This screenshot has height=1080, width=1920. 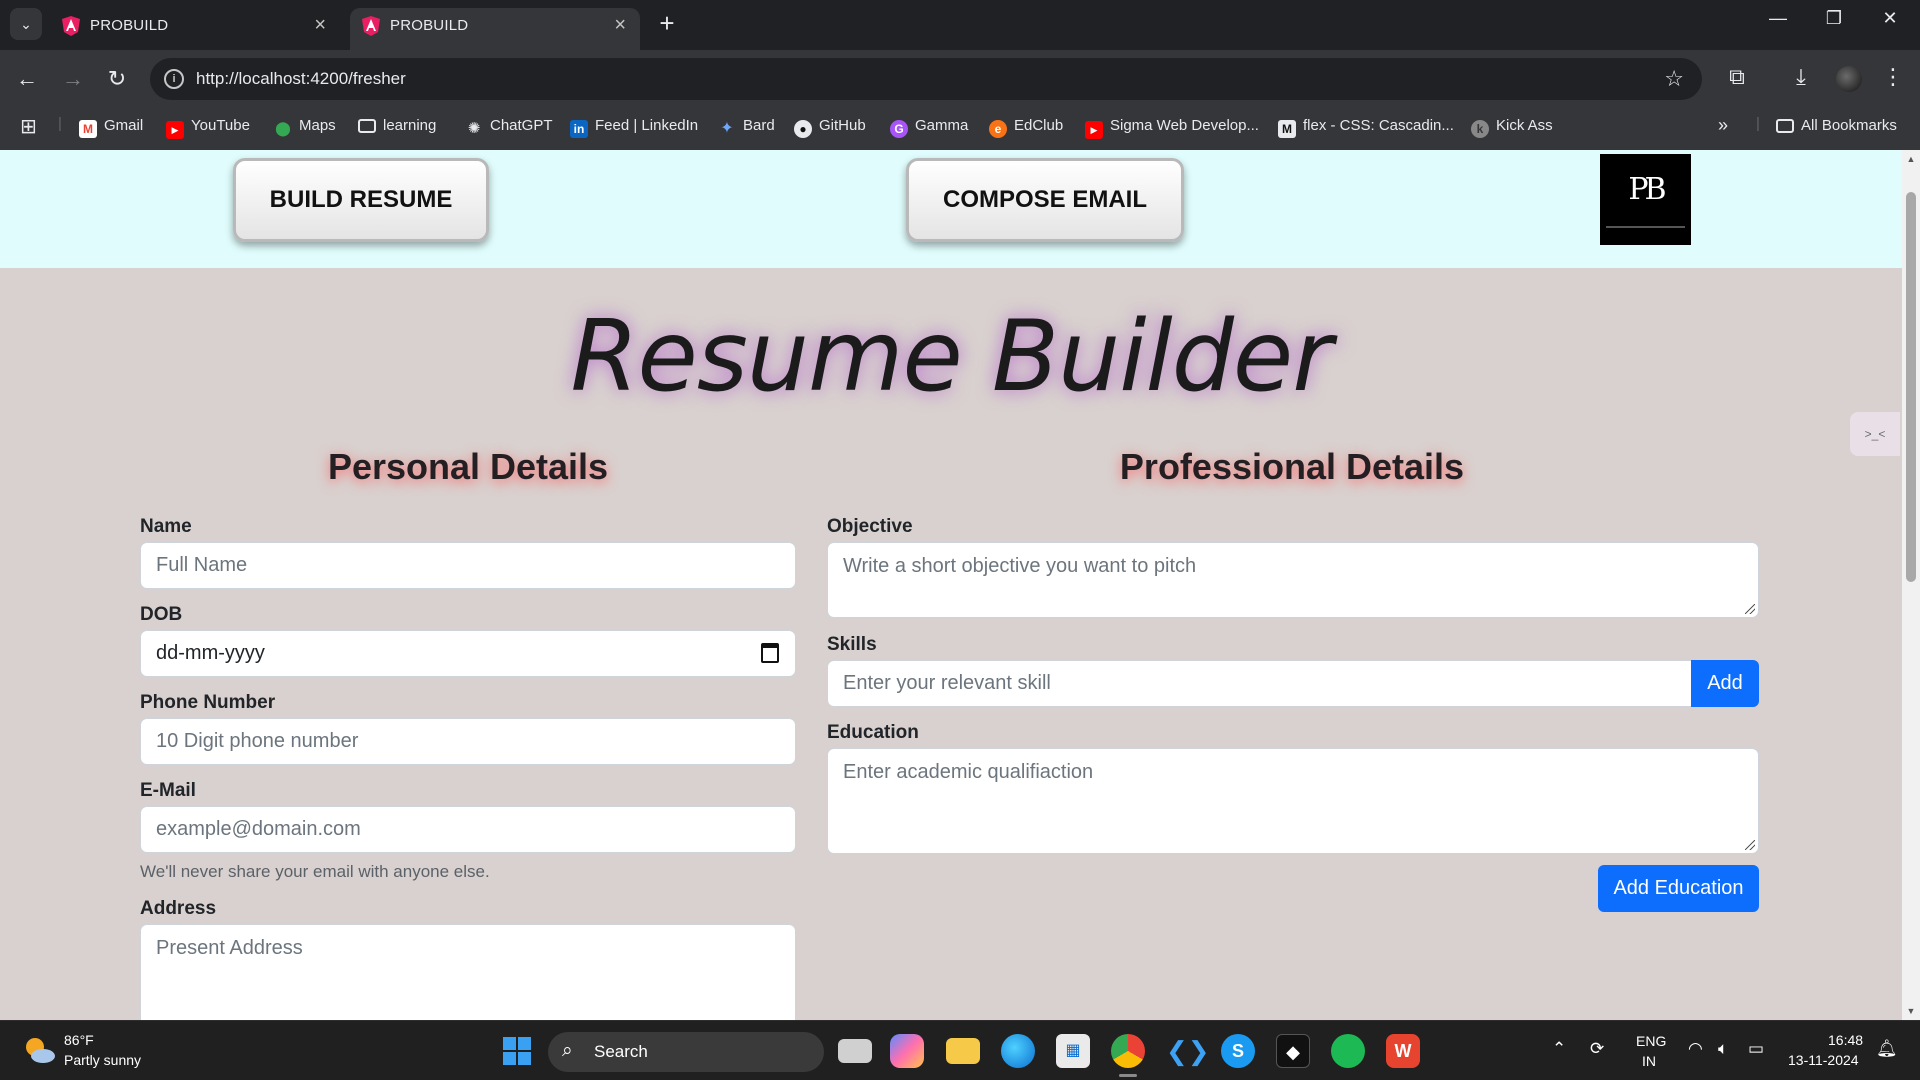 What do you see at coordinates (1260, 683) in the screenshot?
I see `skills-input: Enter your relevant skill` at bounding box center [1260, 683].